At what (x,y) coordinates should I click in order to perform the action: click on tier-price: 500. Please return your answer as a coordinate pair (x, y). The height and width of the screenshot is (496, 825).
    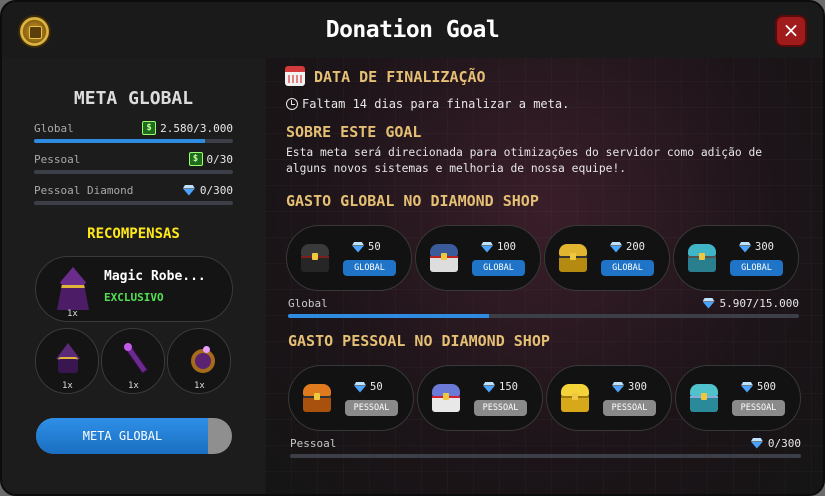
    Looking at the image, I should click on (766, 387).